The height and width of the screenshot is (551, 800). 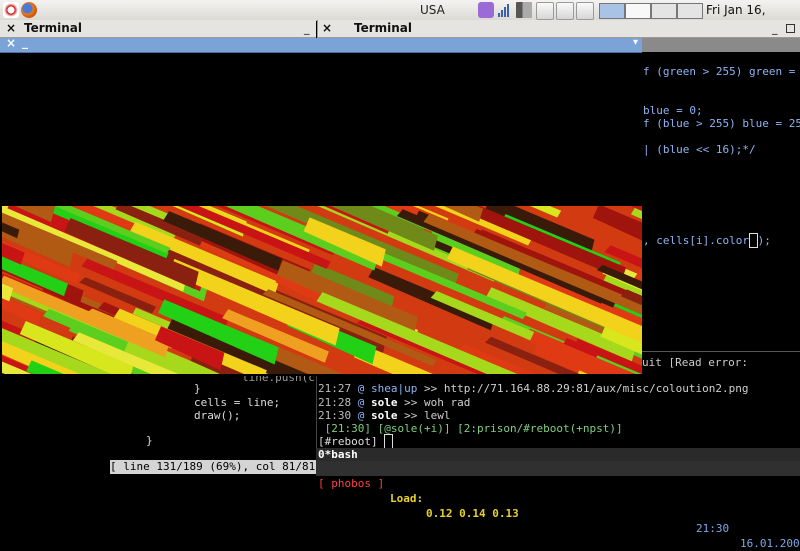 What do you see at coordinates (213, 467) in the screenshot?
I see `editor-status-line: [ line 131/189 (69%), col 81/81 (1` at bounding box center [213, 467].